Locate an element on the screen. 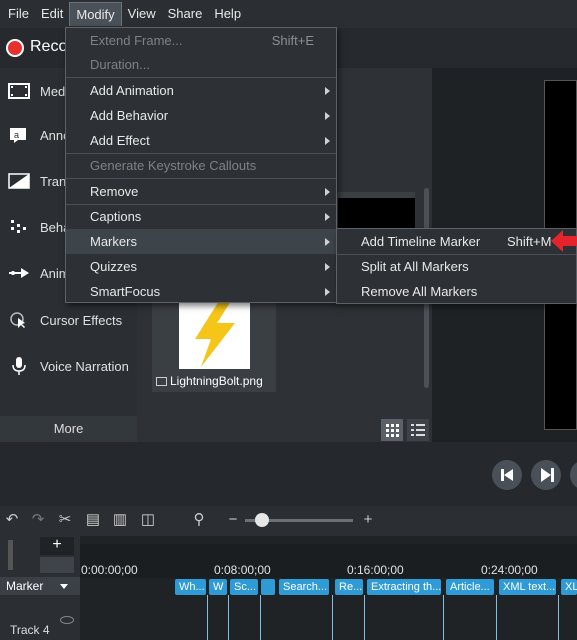 The image size is (577, 640). menu-item-split-at-all-markers: Split at All Markers is located at coordinates (456, 266).